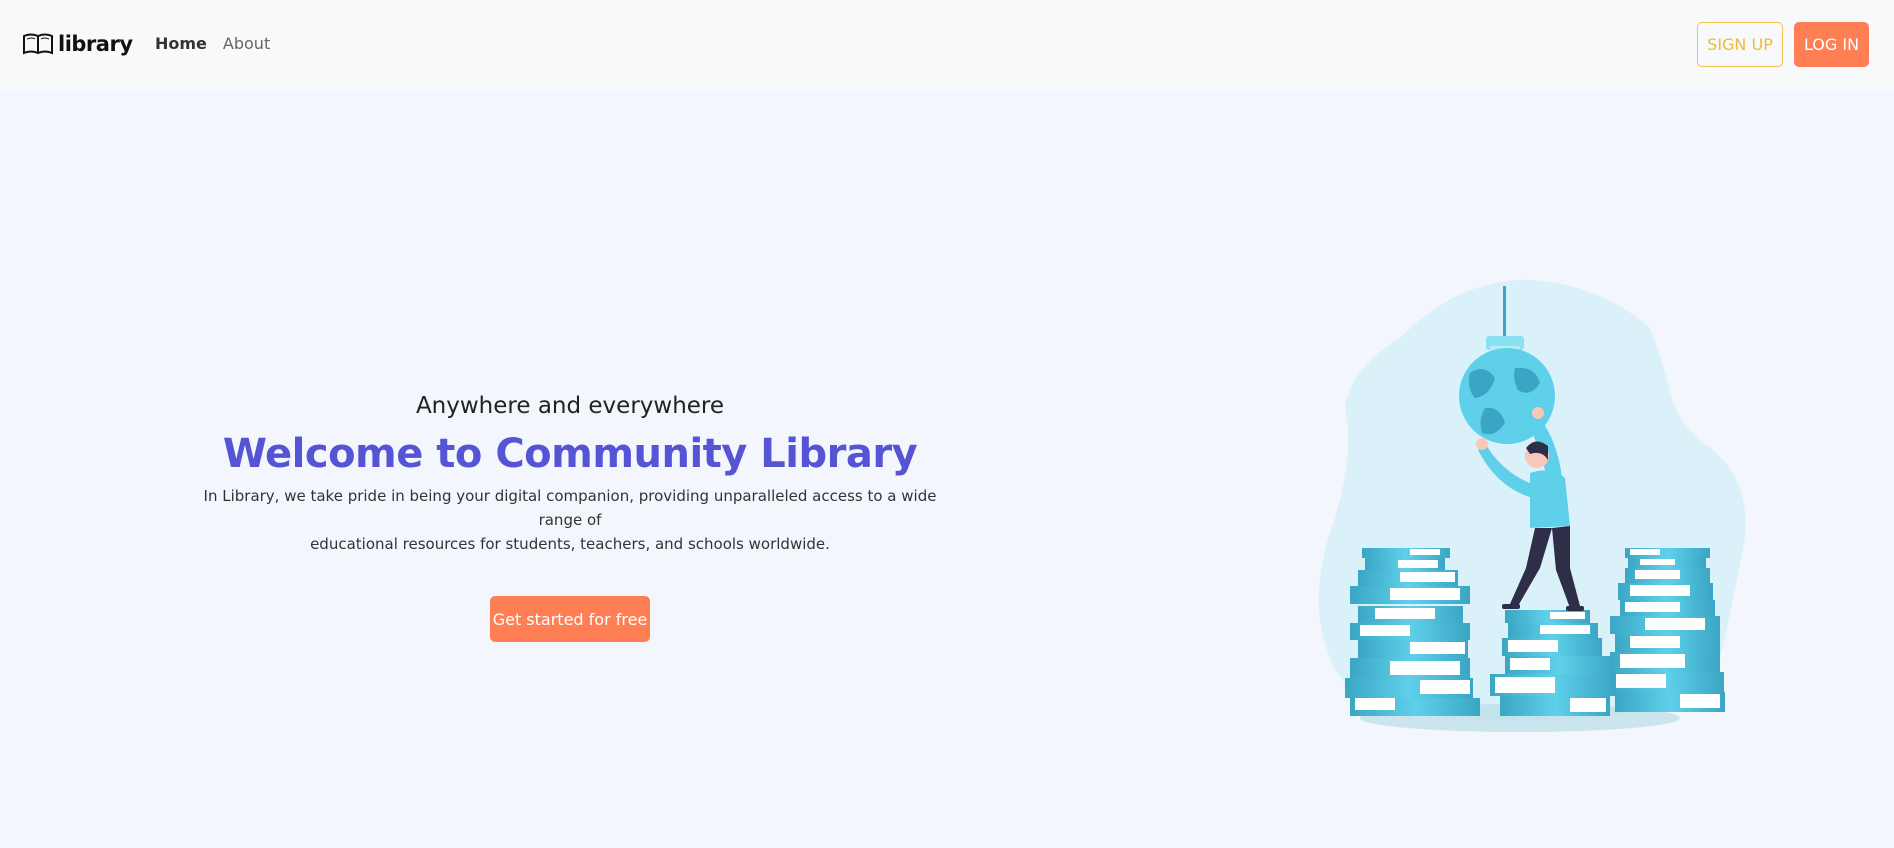 The image size is (1894, 848). What do you see at coordinates (1667, 630) in the screenshot?
I see `book-stack-right` at bounding box center [1667, 630].